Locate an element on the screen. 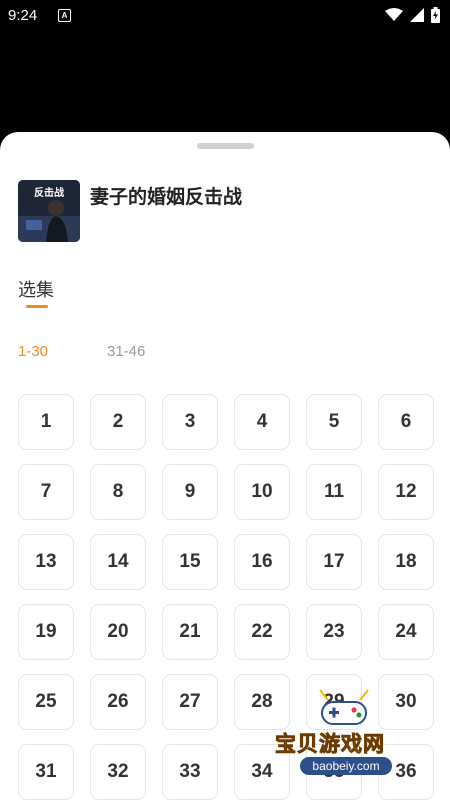 This screenshot has width=450, height=800. status-icons is located at coordinates (412, 15).